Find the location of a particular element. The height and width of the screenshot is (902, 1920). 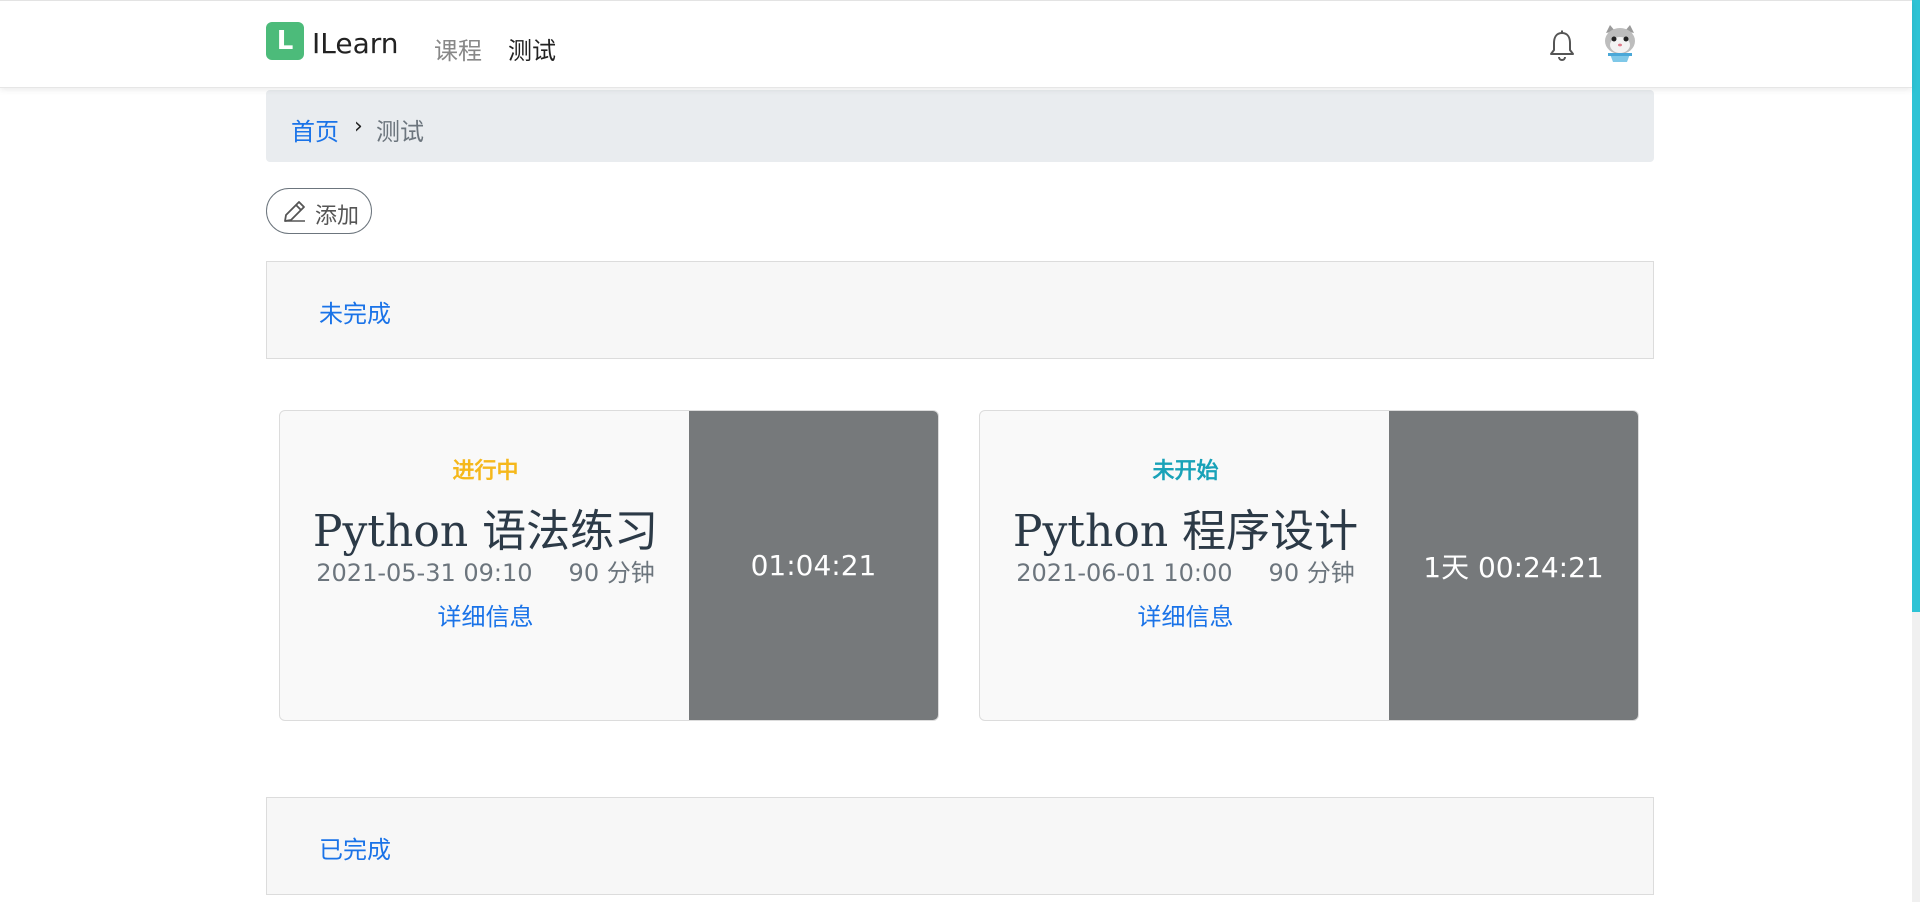

breadcrumb-home-link: 首页 is located at coordinates (315, 129).